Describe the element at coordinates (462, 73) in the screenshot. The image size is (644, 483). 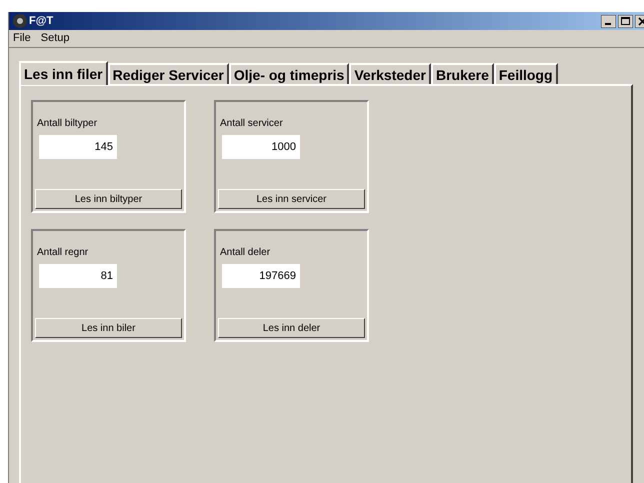
I see `tab: Brukere` at that location.